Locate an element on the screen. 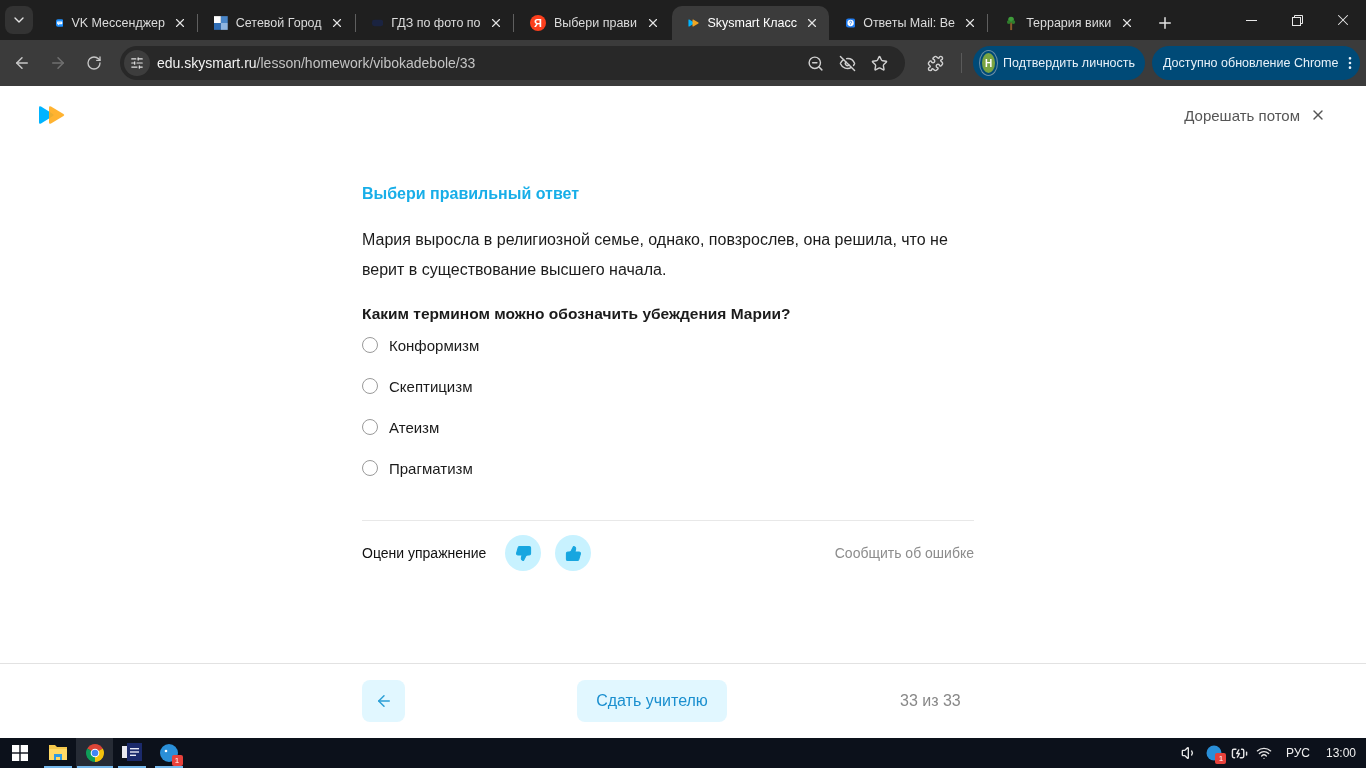  star-icon is located at coordinates (879, 63).